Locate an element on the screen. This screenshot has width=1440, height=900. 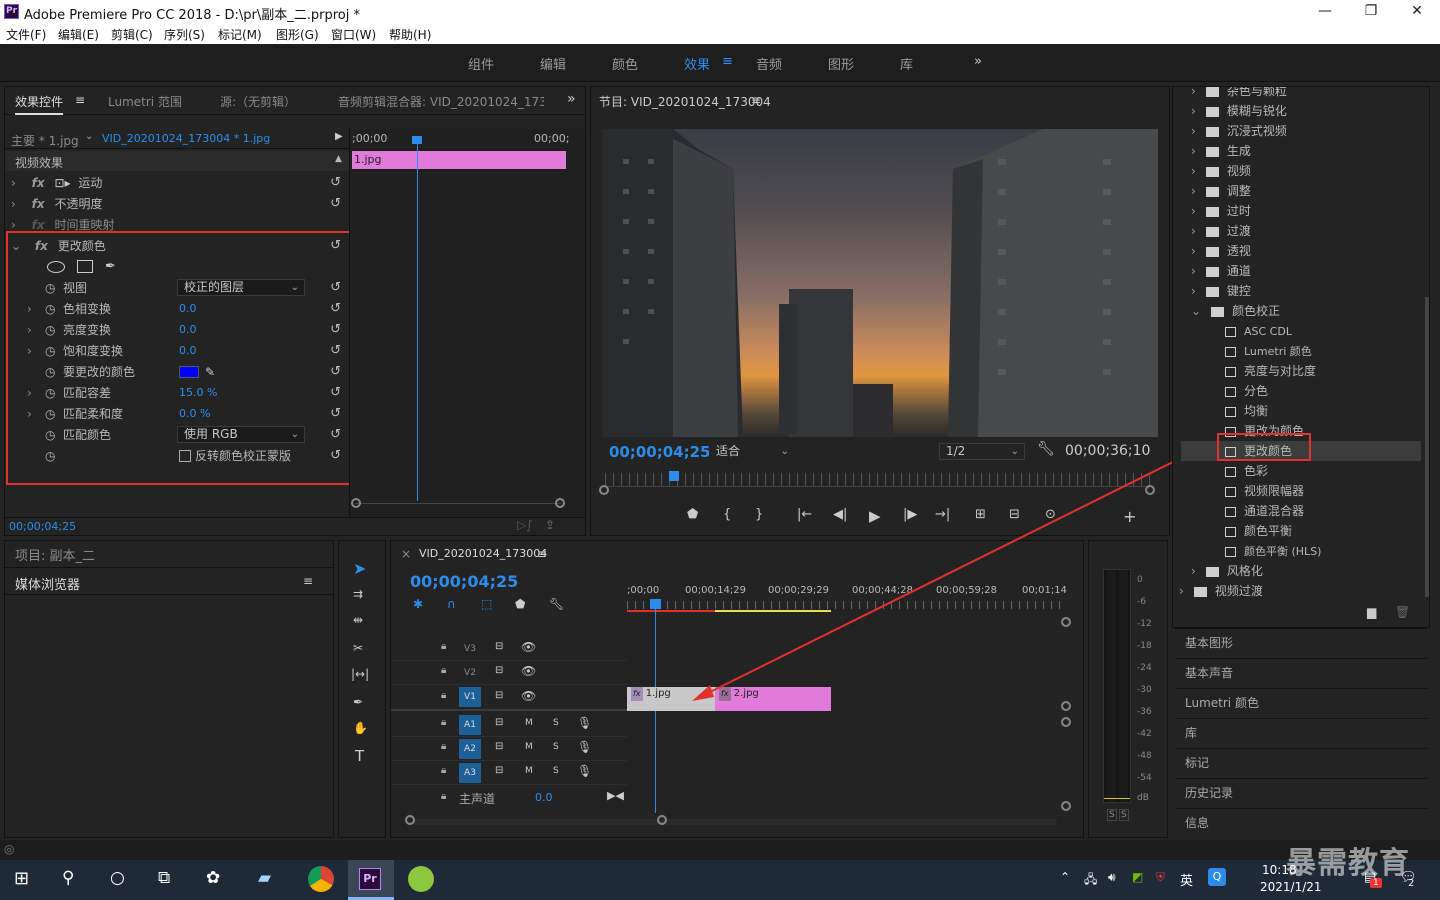
side-panel-essential-graphics: 基本图形 is located at coordinates (1301, 642).